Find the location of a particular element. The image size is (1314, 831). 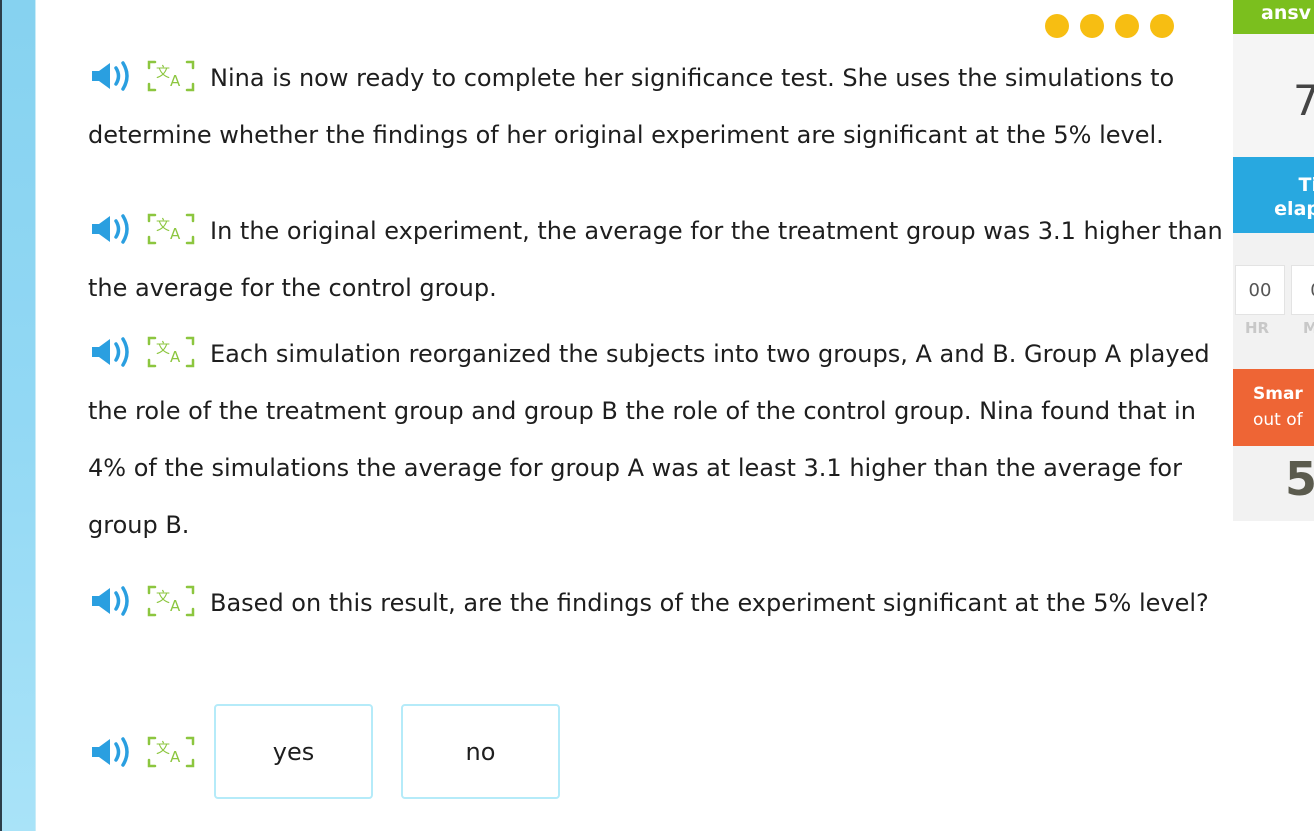

smartscore-subtitle: out of is located at coordinates (1278, 420).